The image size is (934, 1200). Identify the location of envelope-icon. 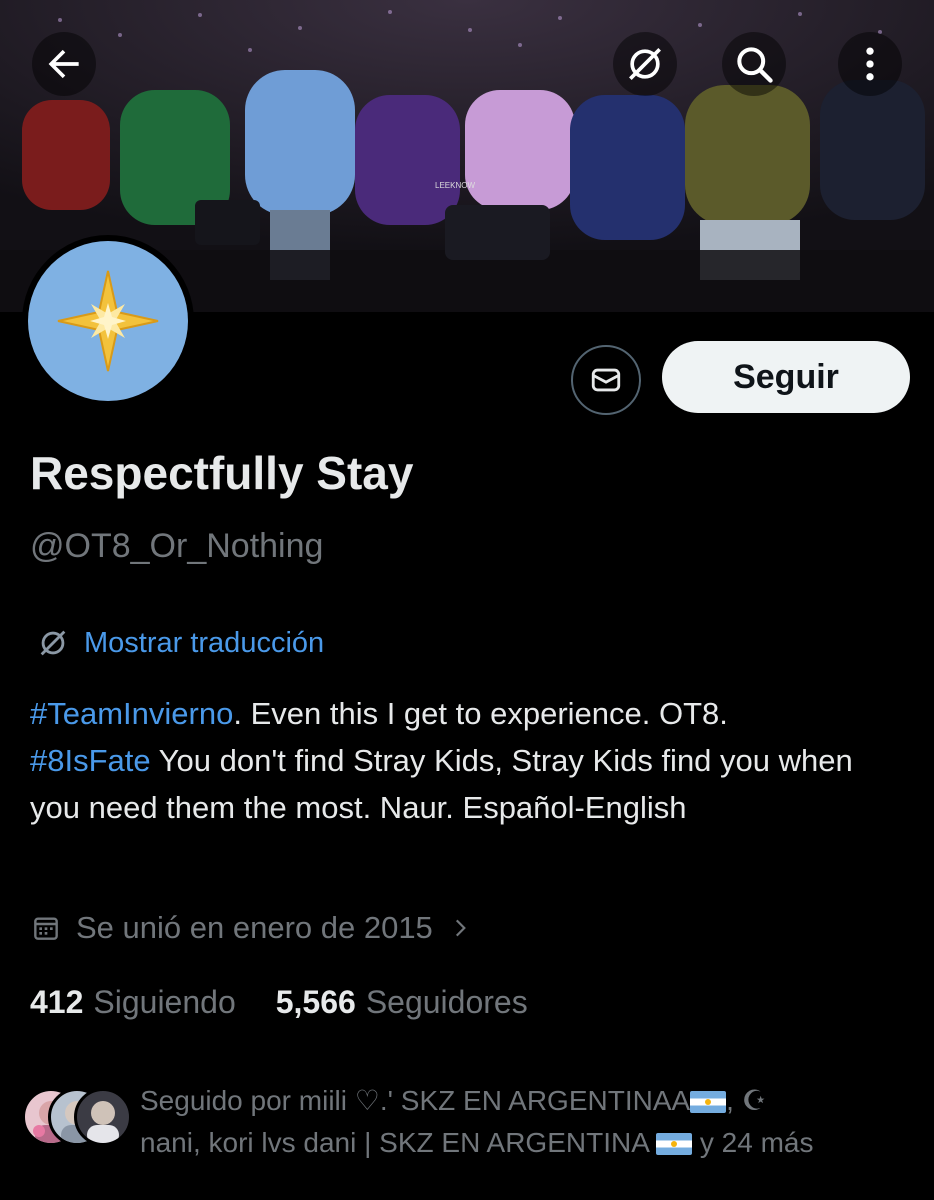
(606, 380).